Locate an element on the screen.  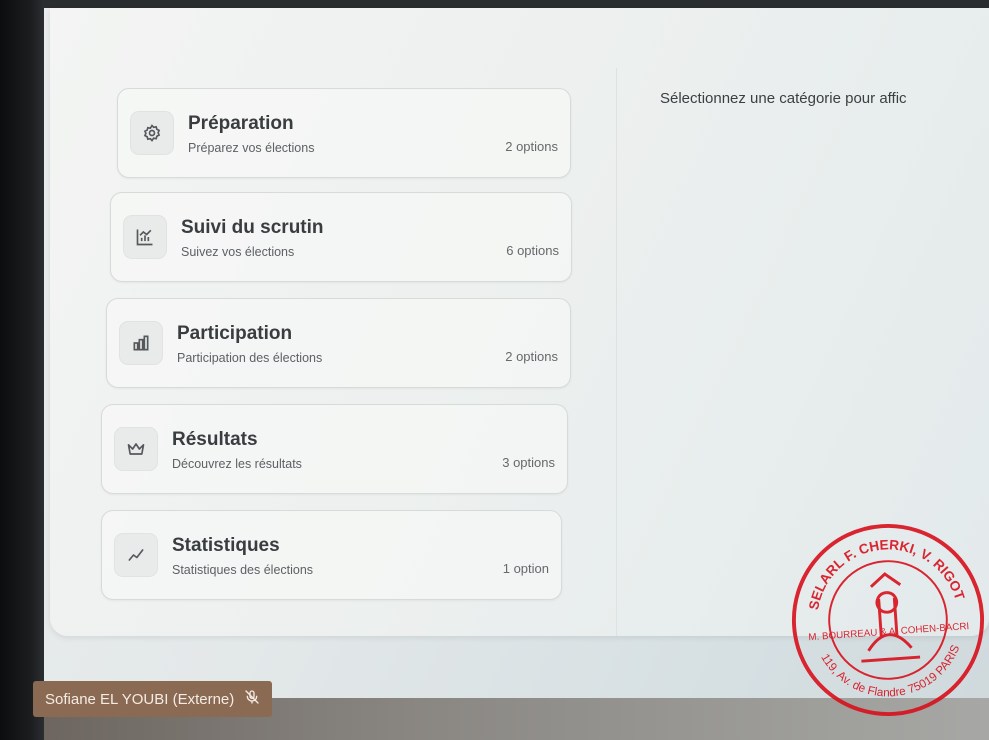
category-subtitle: Participation des élections is located at coordinates (250, 358).